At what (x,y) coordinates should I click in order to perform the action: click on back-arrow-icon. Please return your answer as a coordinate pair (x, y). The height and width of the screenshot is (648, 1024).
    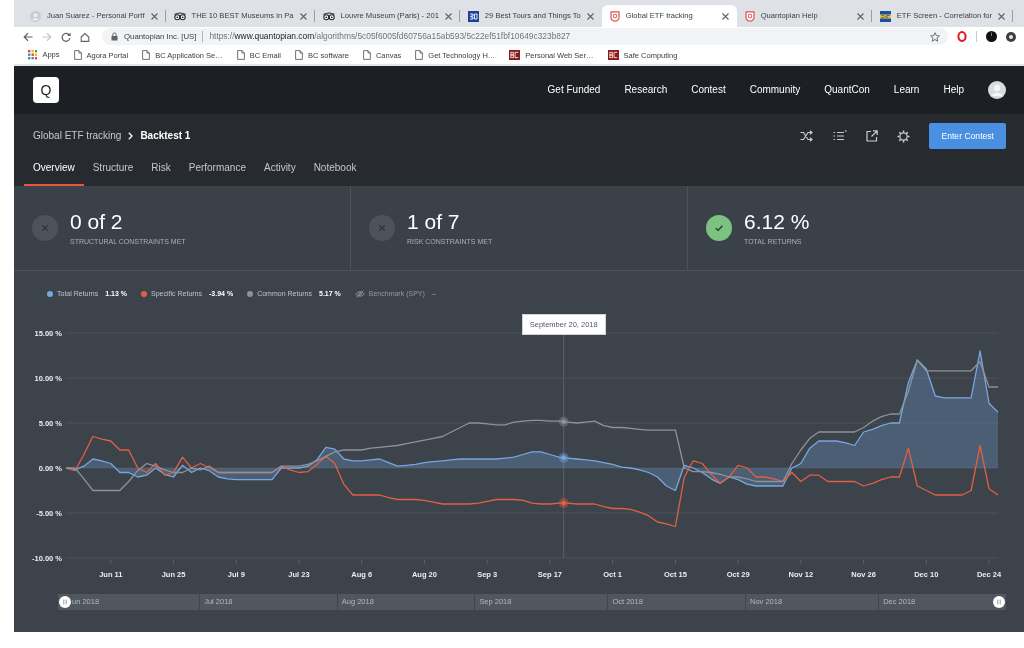
    Looking at the image, I should click on (28, 36).